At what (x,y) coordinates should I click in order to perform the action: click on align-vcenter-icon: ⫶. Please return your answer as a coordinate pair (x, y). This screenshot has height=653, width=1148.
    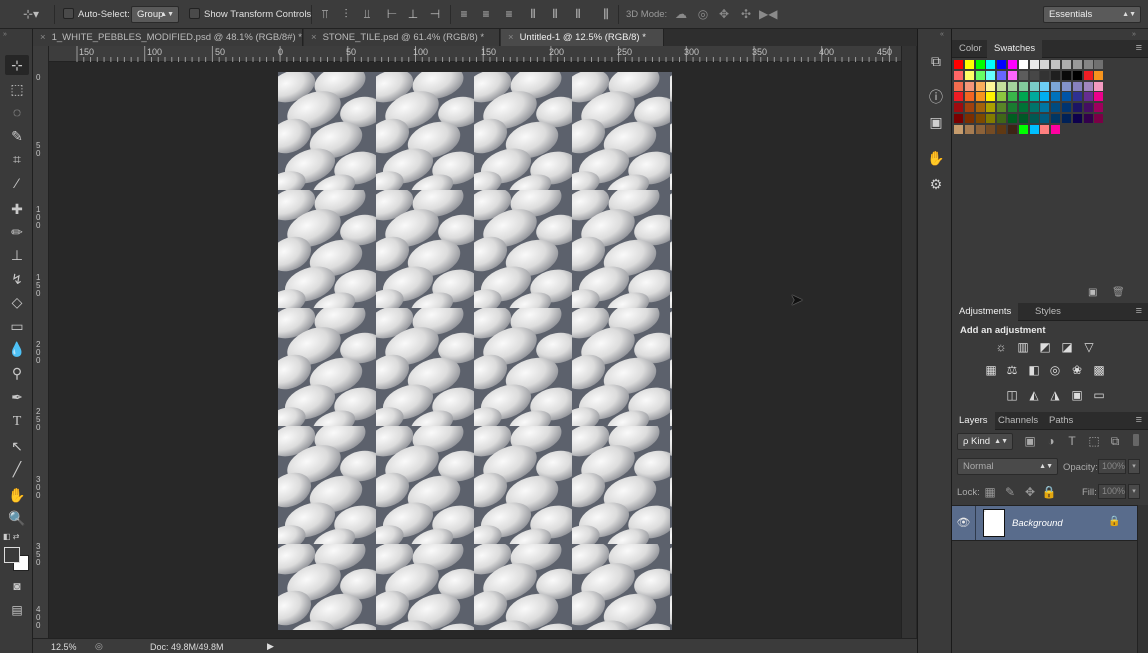
    Looking at the image, I should click on (346, 14).